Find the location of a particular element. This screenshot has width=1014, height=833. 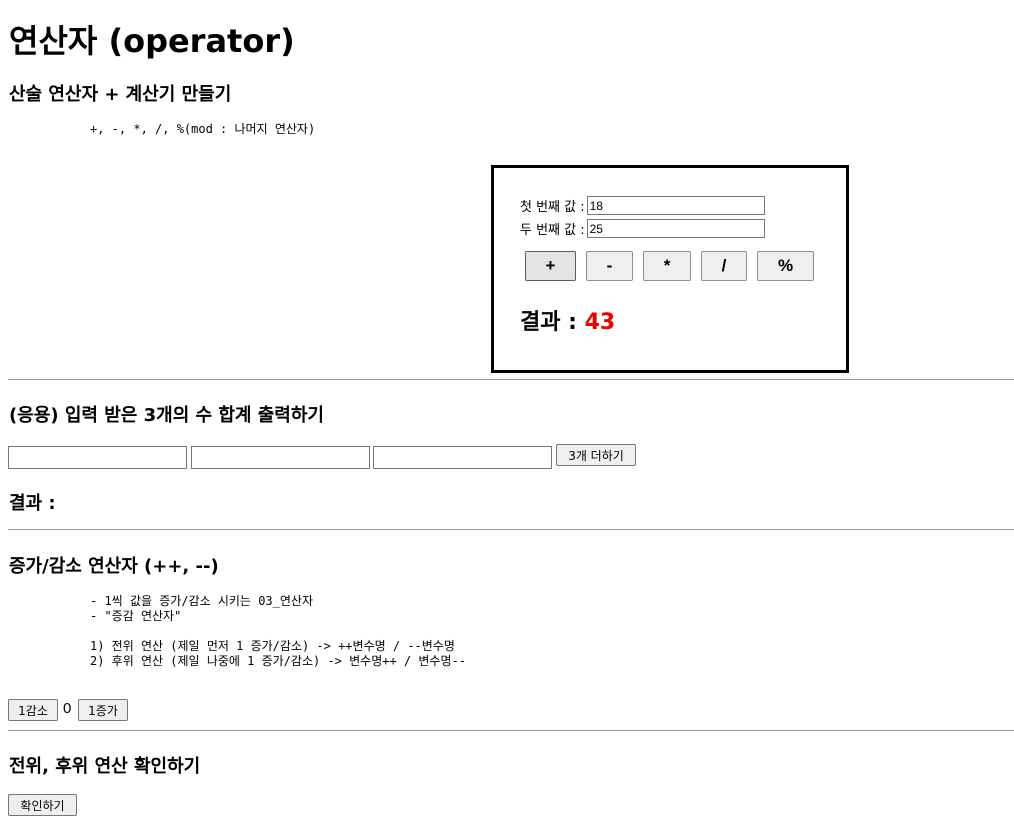

second-value-row: 두 번째 값 : is located at coordinates (642, 228).